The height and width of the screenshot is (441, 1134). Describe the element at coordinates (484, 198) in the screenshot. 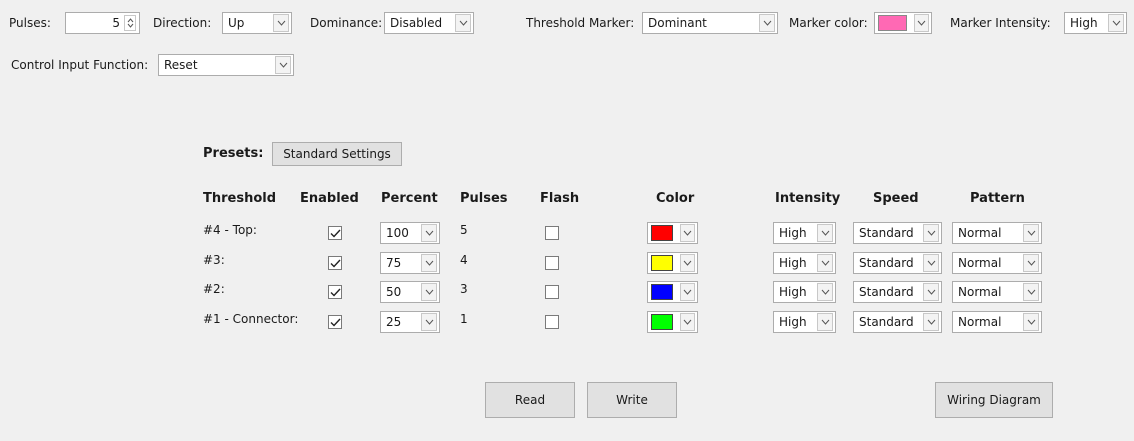

I see `header-pulses: Pulses` at that location.